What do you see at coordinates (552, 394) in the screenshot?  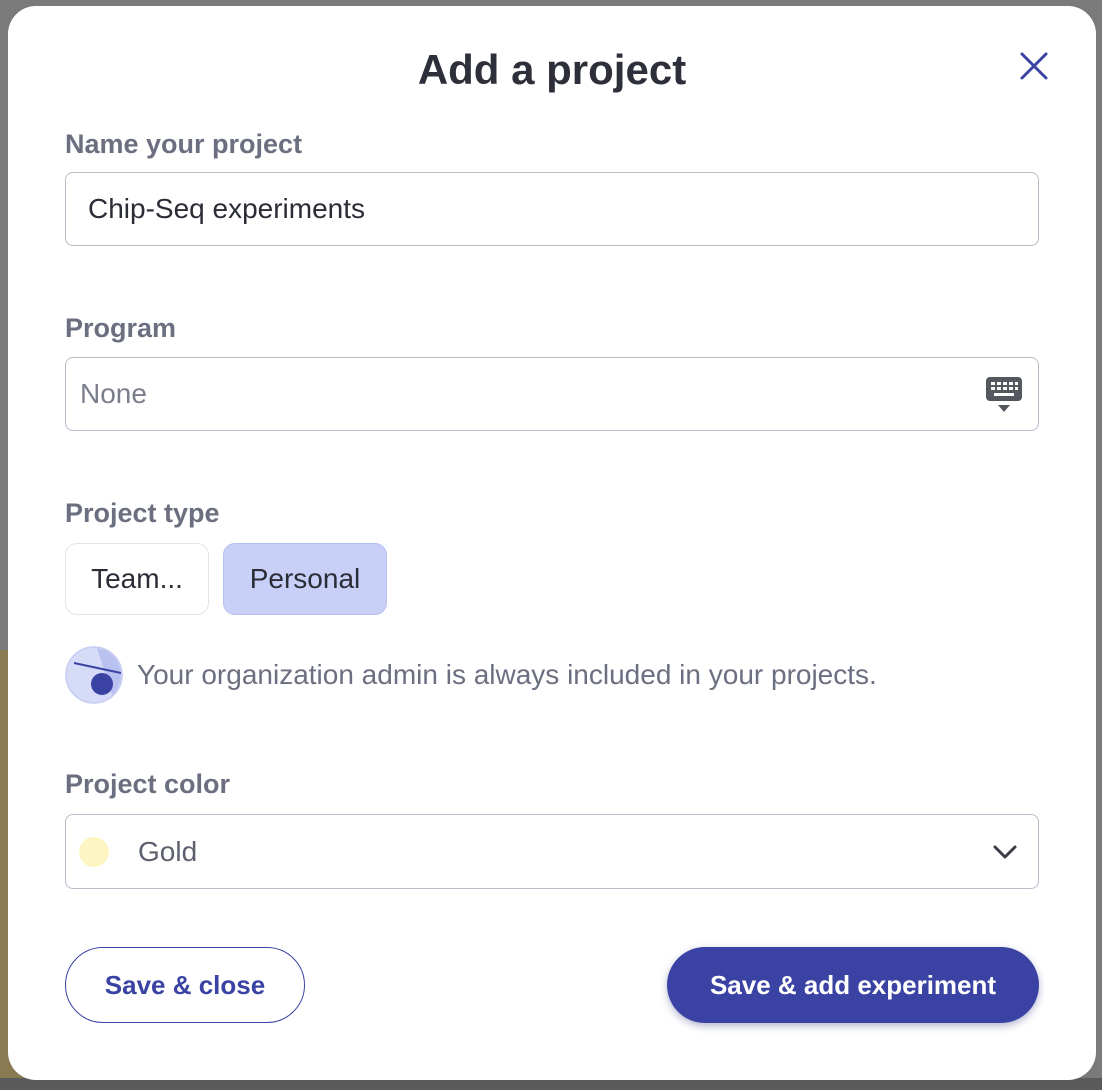 I see `program-select: None` at bounding box center [552, 394].